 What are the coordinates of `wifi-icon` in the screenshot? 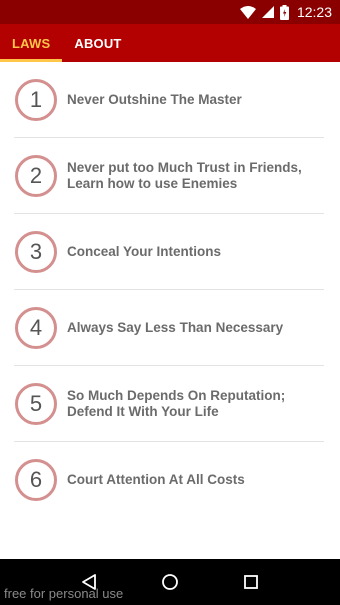 It's located at (247, 12).